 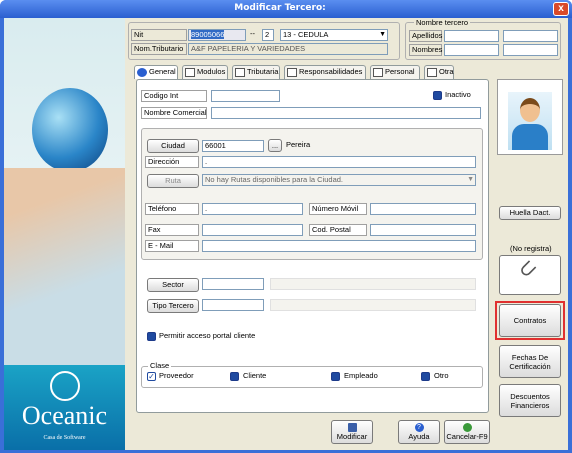 What do you see at coordinates (64, 268) in the screenshot?
I see `hands-image` at bounding box center [64, 268].